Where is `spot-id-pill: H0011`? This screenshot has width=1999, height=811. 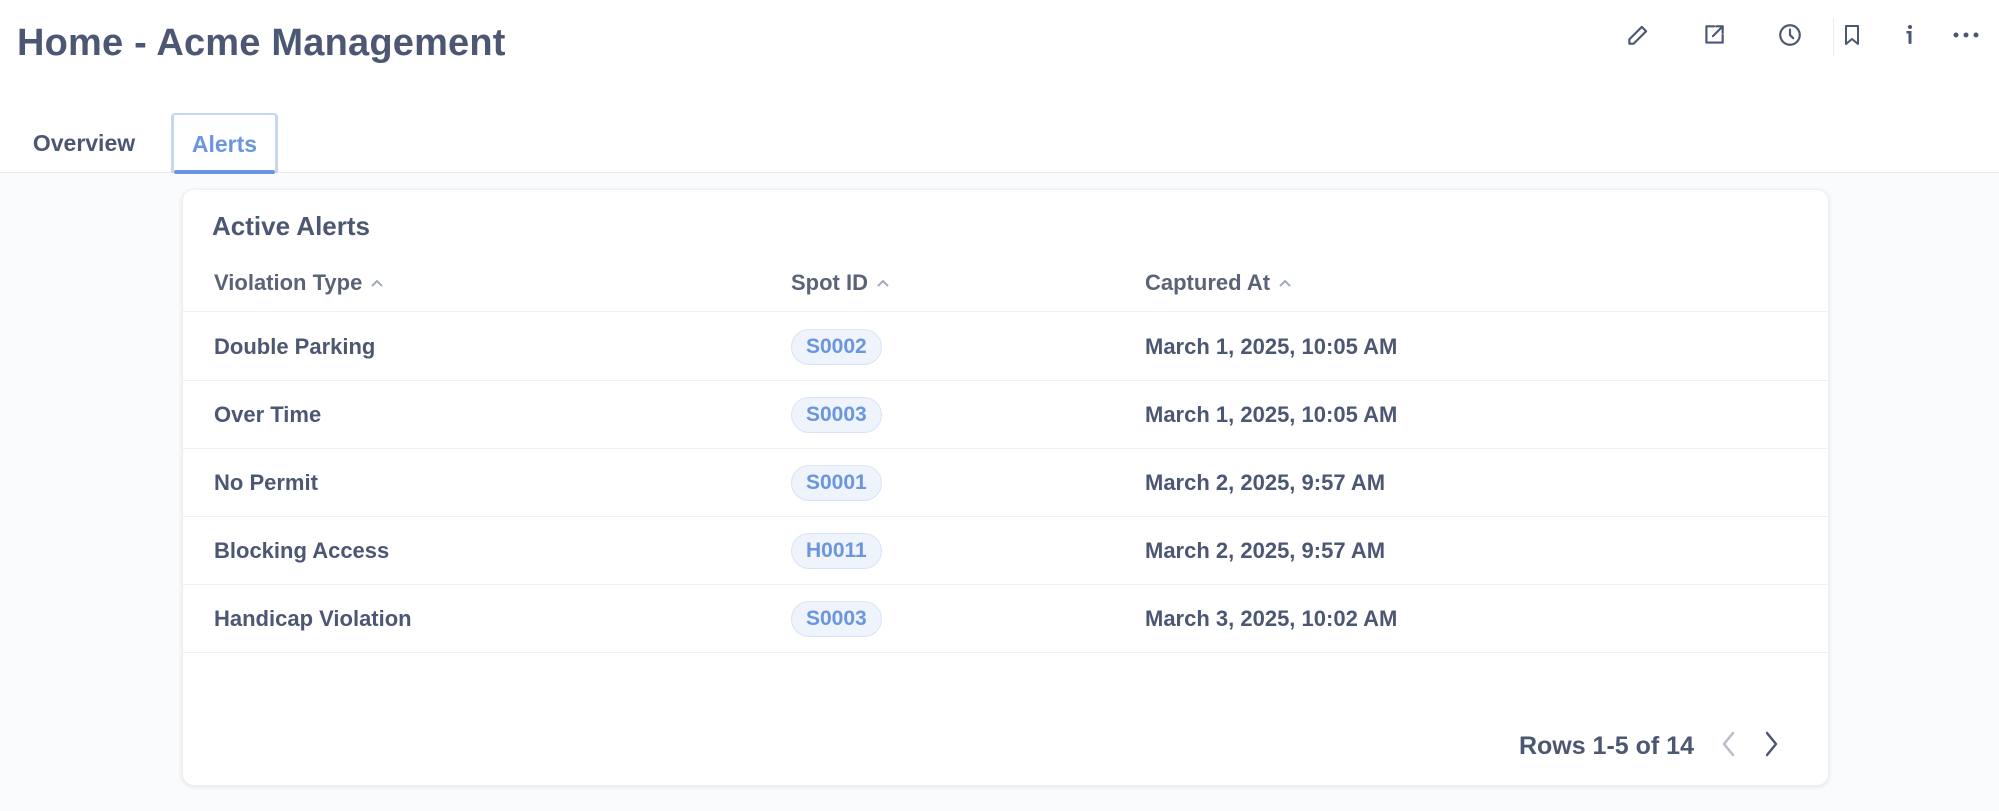 spot-id-pill: H0011 is located at coordinates (836, 551).